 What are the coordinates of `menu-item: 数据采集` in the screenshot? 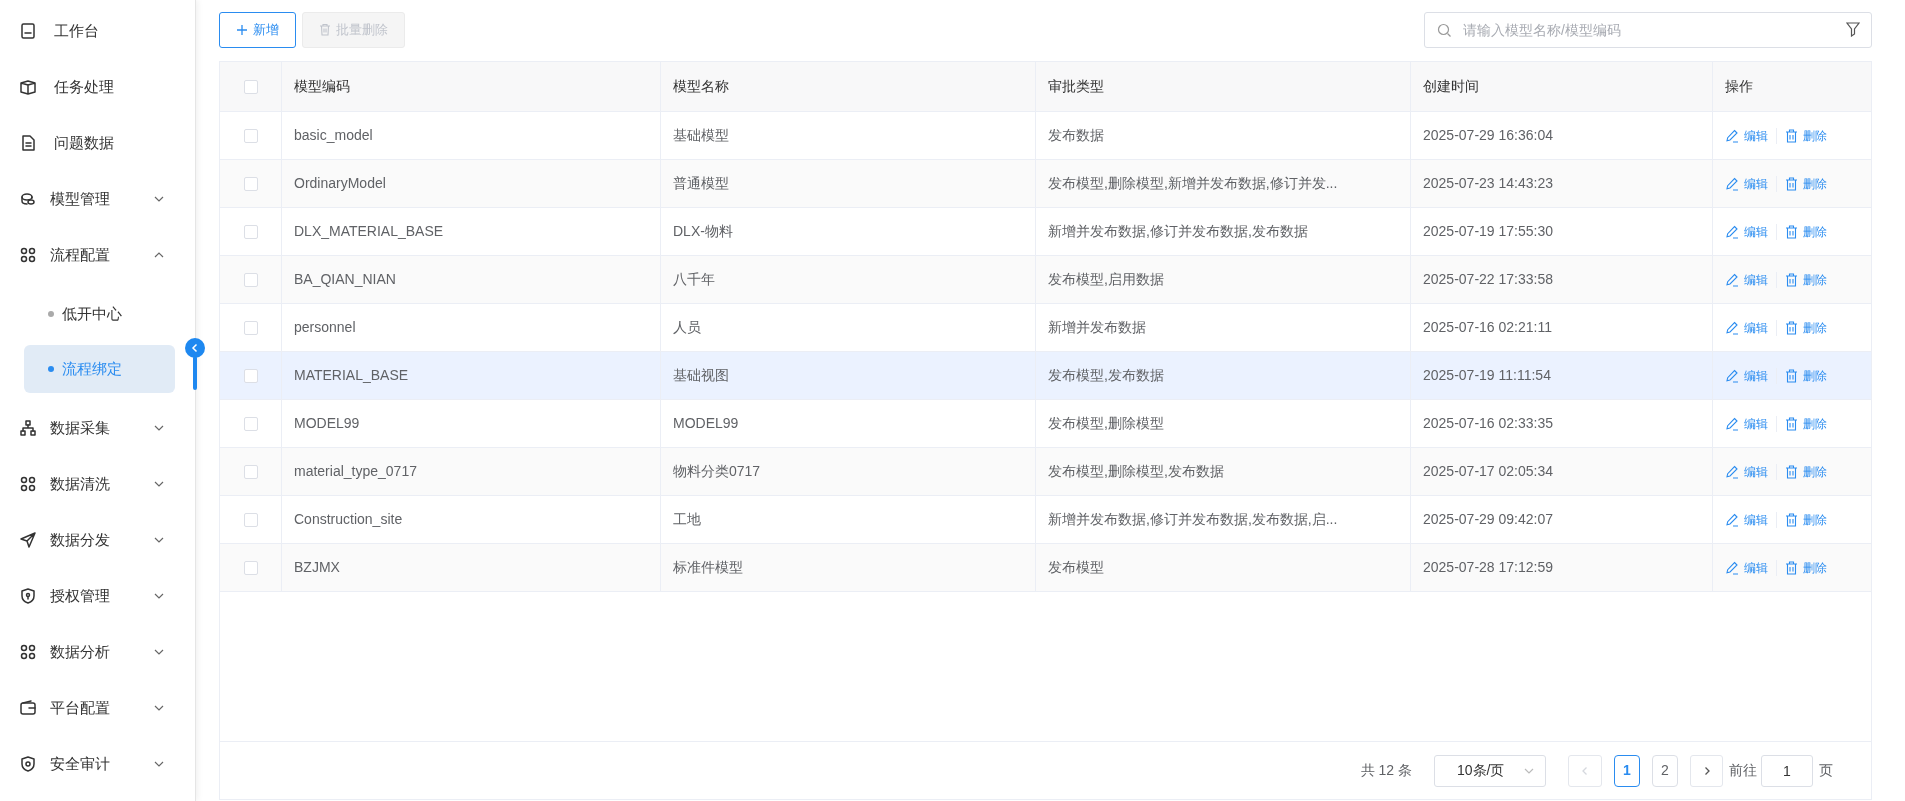 It's located at (97, 428).